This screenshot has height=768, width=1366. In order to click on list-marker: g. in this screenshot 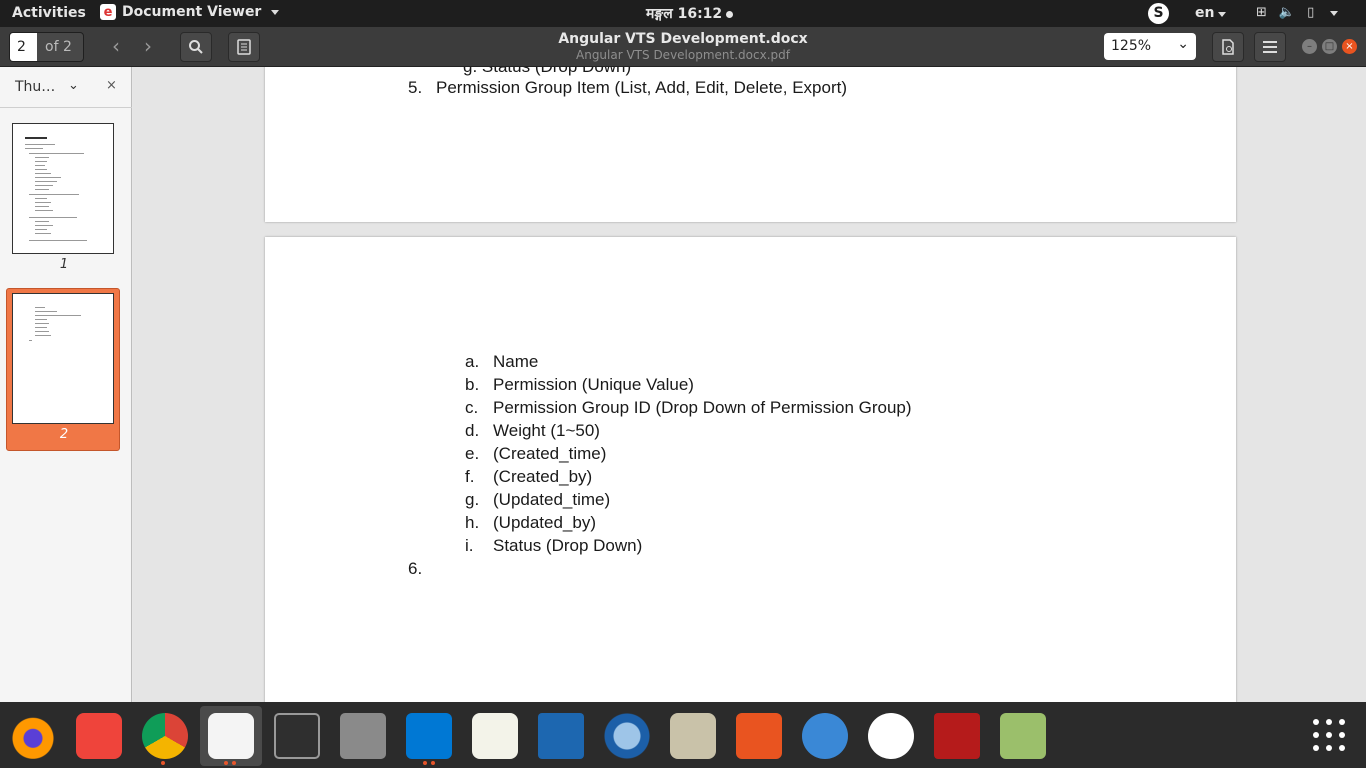, I will do `click(472, 499)`.